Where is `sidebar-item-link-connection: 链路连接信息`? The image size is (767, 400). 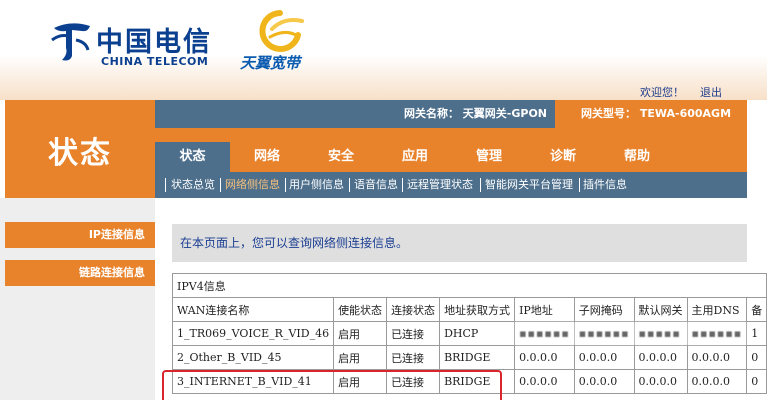
sidebar-item-link-connection: 链路连接信息 is located at coordinates (80, 273).